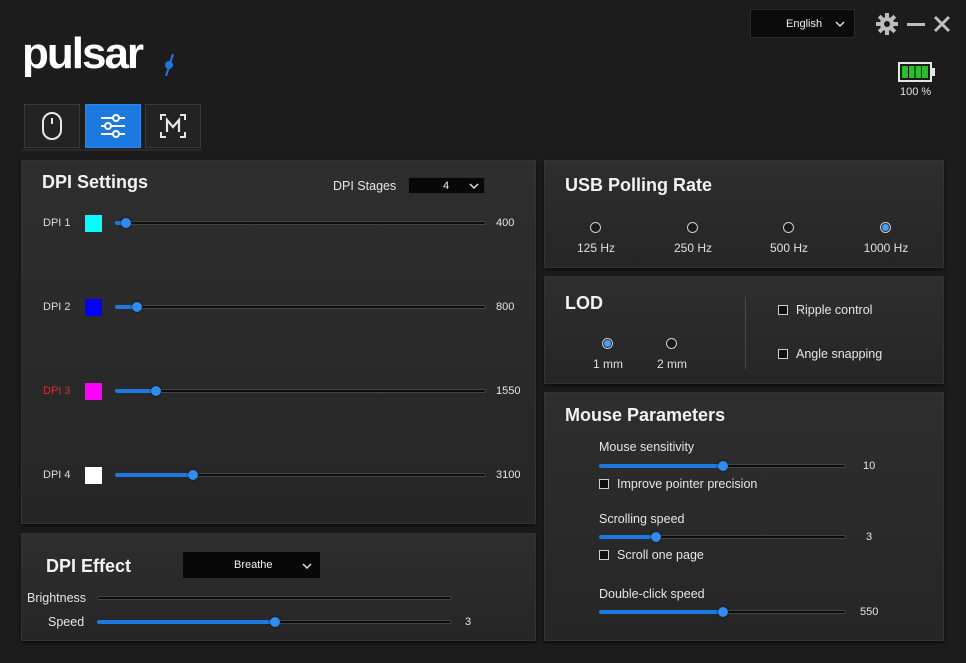  I want to click on dpi-stage-value: 3100, so click(508, 475).